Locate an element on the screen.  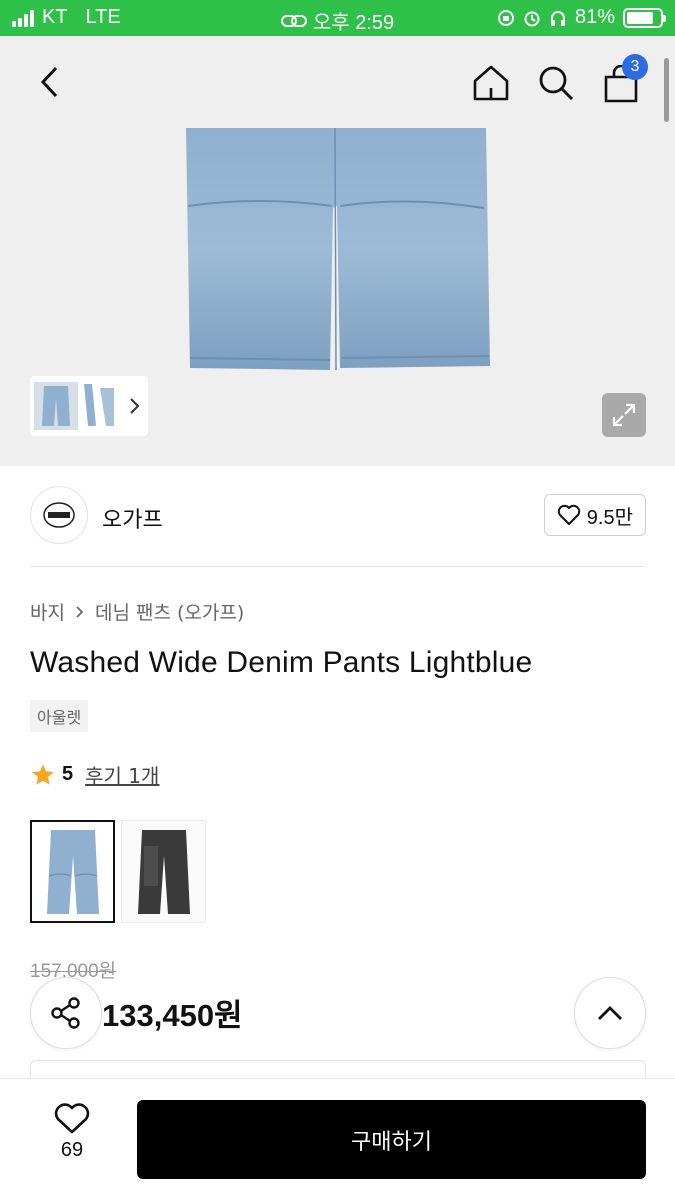
breadcrumb-subcategory: 데님 팬츠 (오가프) is located at coordinates (169, 611).